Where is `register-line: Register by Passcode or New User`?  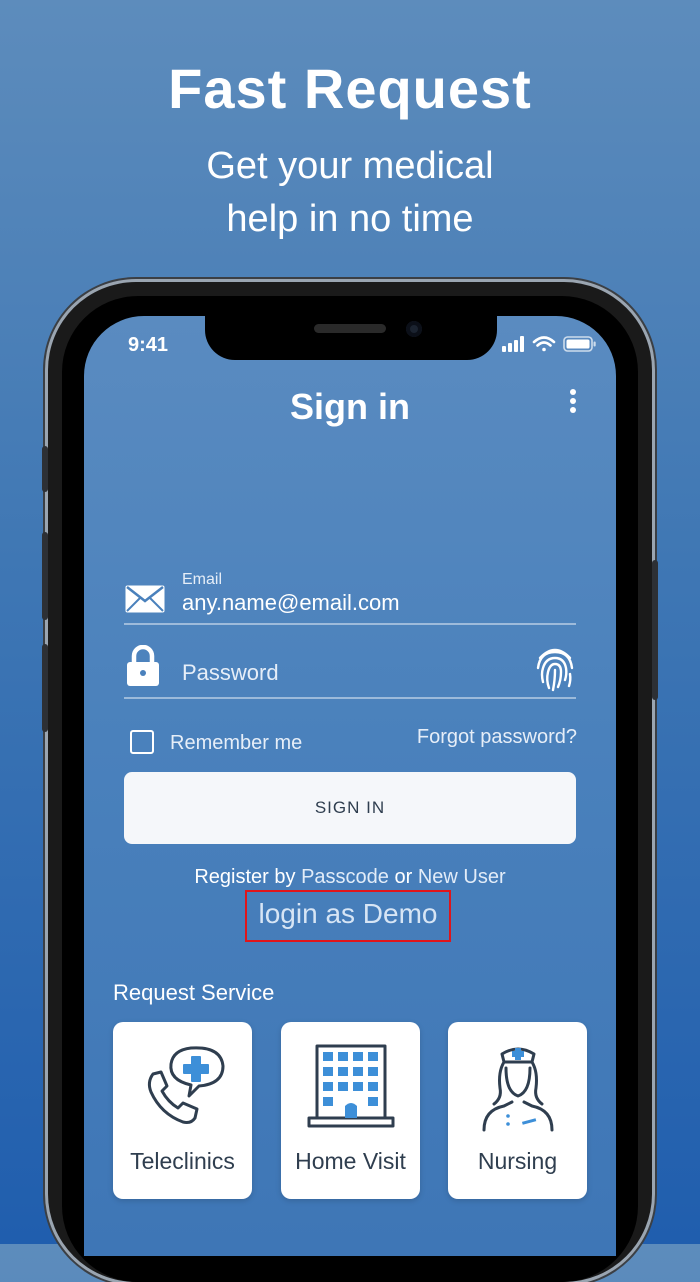
register-line: Register by Passcode or New User is located at coordinates (350, 877).